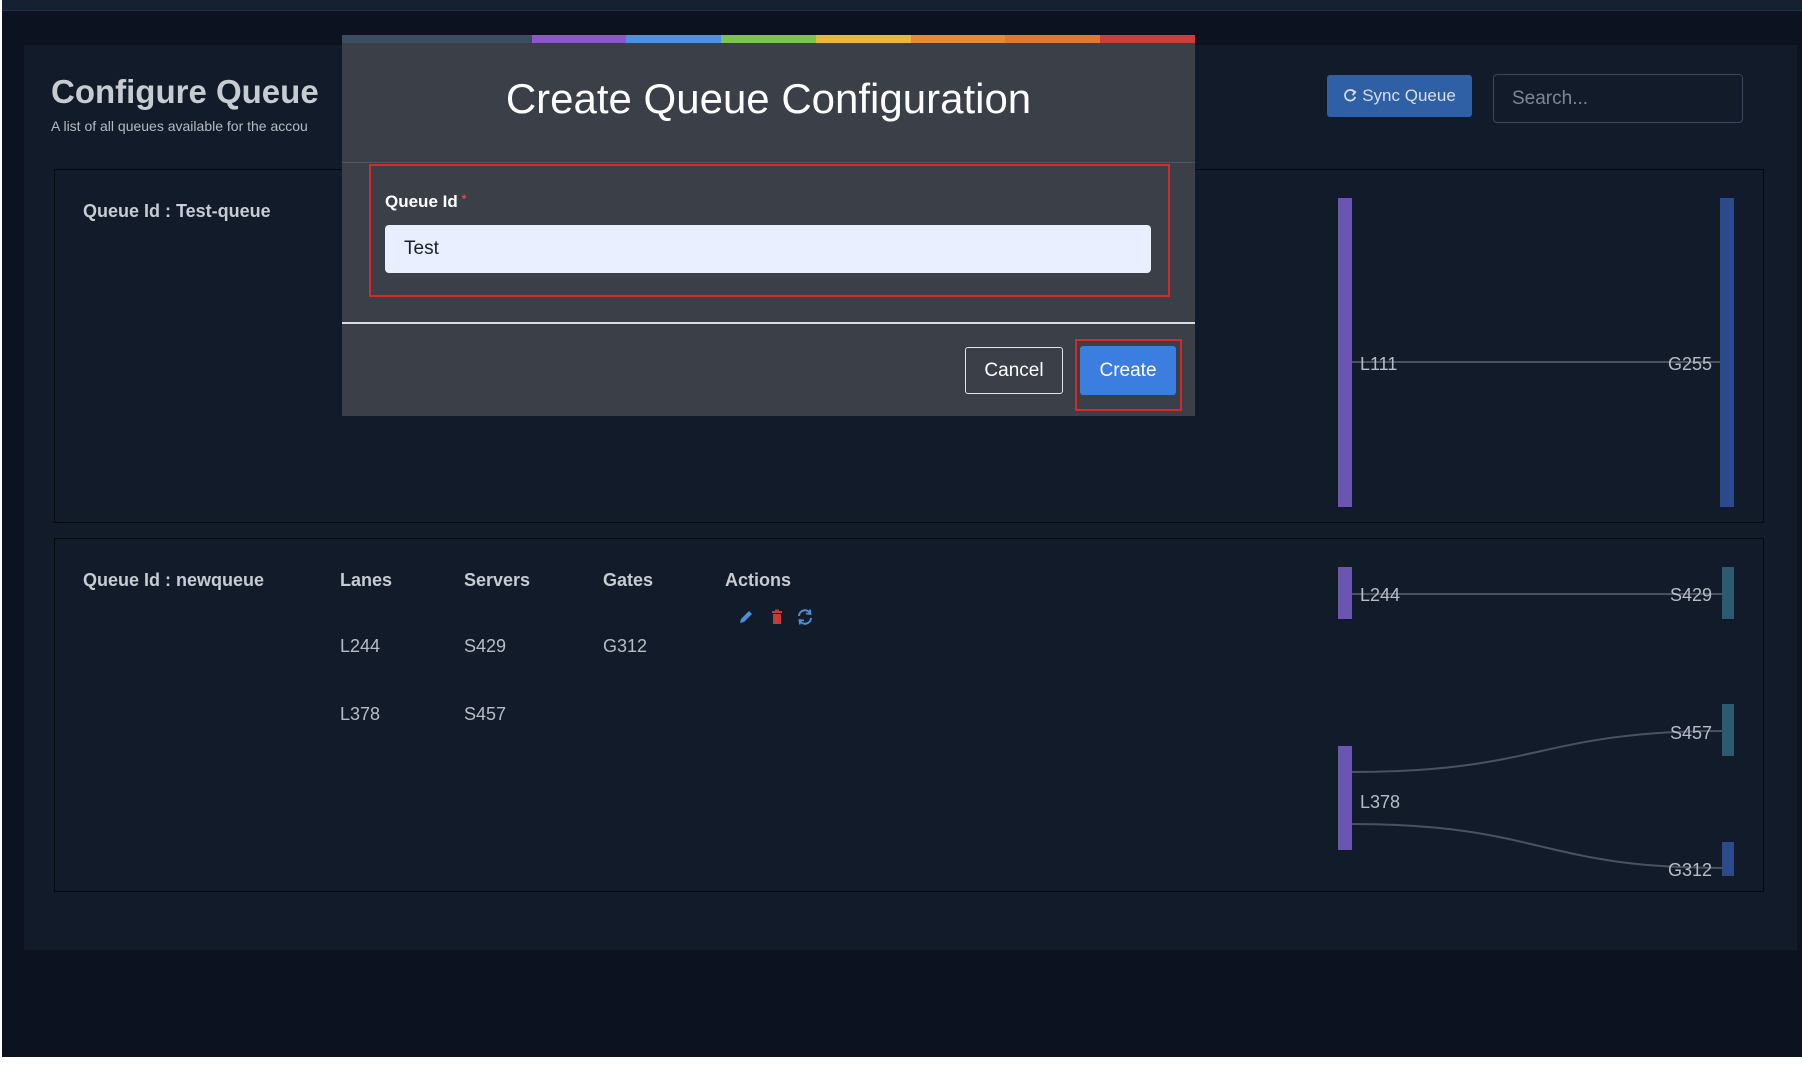  I want to click on create-button: Create, so click(1128, 370).